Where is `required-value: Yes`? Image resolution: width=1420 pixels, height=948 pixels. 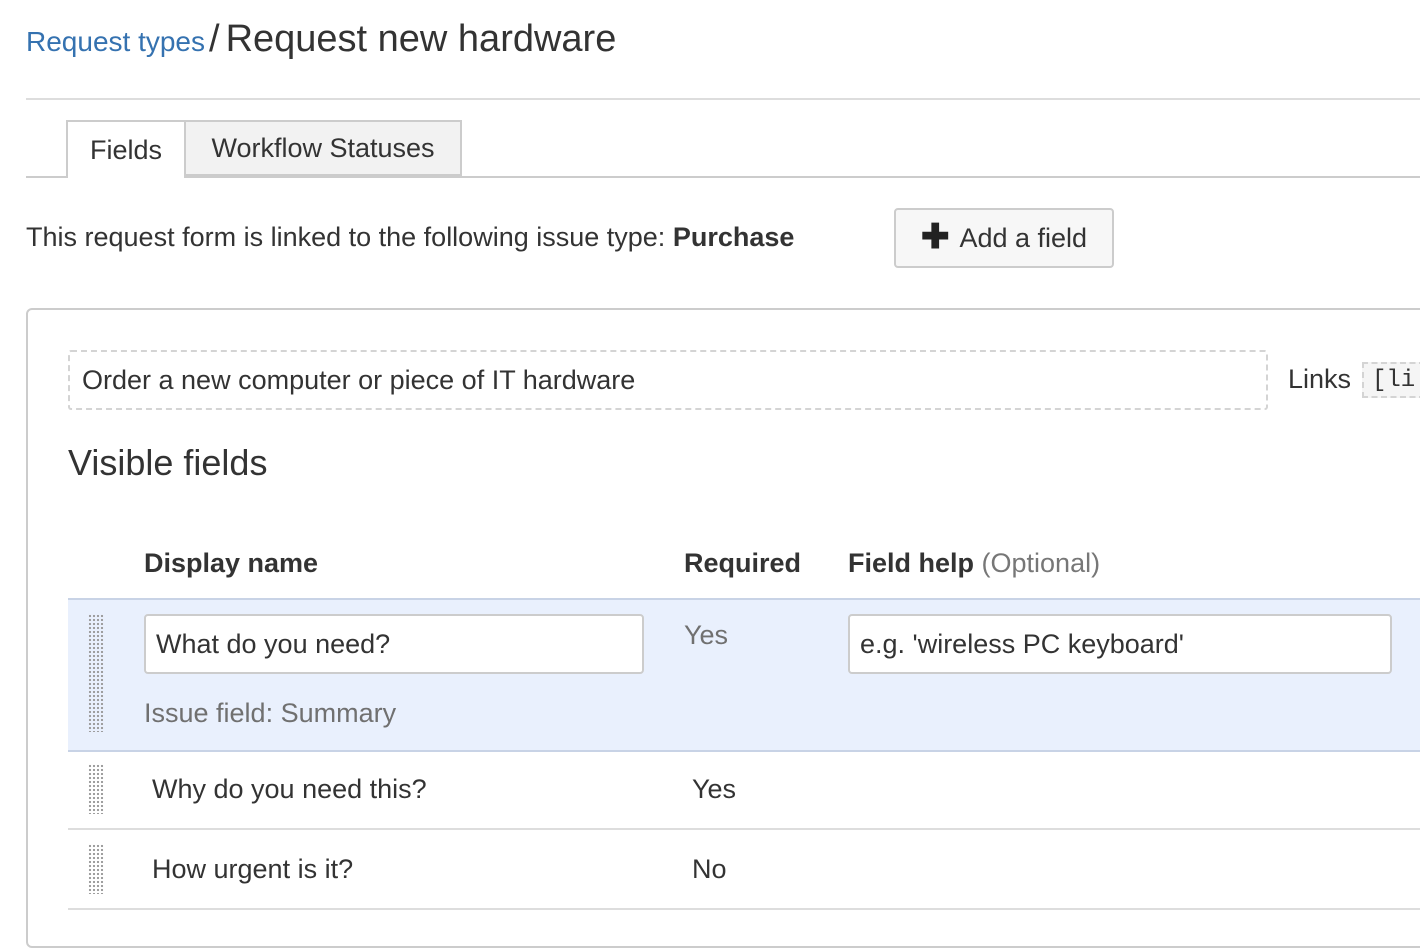
required-value: Yes is located at coordinates (706, 635).